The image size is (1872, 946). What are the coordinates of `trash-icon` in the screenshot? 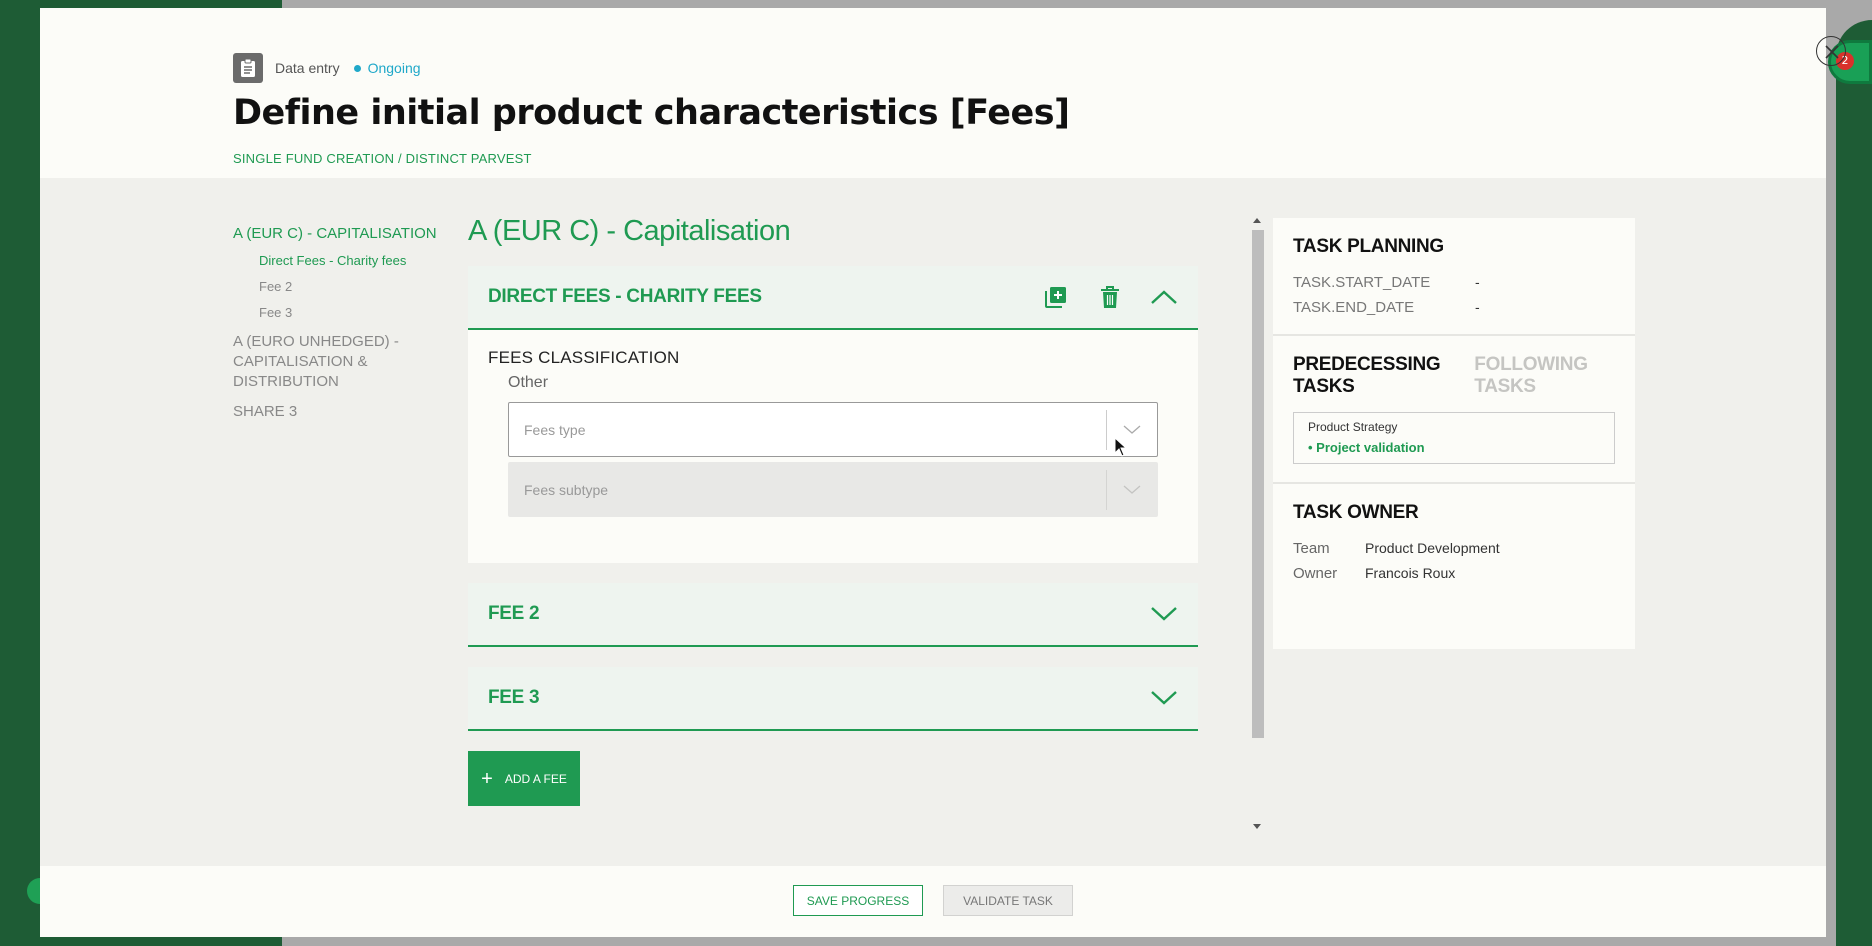 It's located at (1110, 297).